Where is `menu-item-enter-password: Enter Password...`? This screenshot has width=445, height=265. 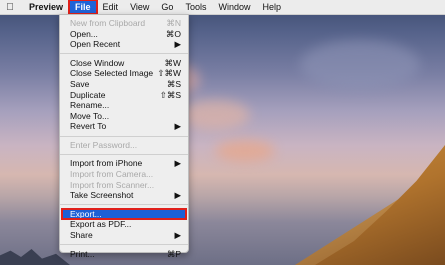
menu-item-enter-password: Enter Password... is located at coordinates (124, 145).